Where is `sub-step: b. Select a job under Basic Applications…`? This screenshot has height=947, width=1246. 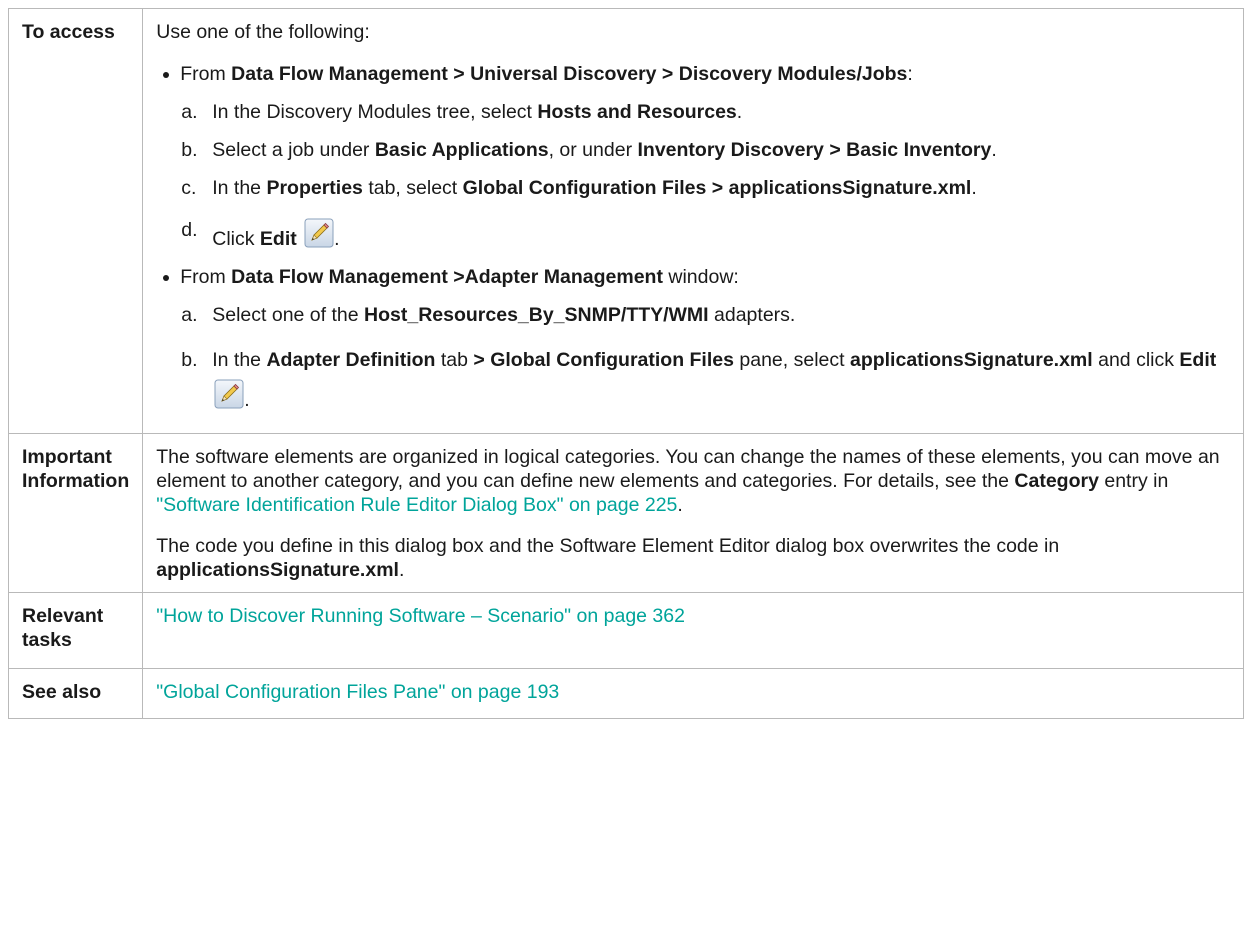 sub-step: b. Select a job under Basic Applications… is located at coordinates (589, 150).